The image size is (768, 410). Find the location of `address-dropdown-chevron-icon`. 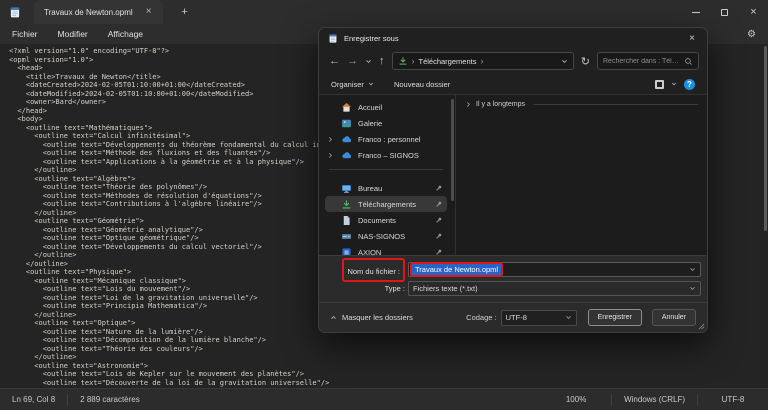

address-dropdown-chevron-icon is located at coordinates (564, 61).